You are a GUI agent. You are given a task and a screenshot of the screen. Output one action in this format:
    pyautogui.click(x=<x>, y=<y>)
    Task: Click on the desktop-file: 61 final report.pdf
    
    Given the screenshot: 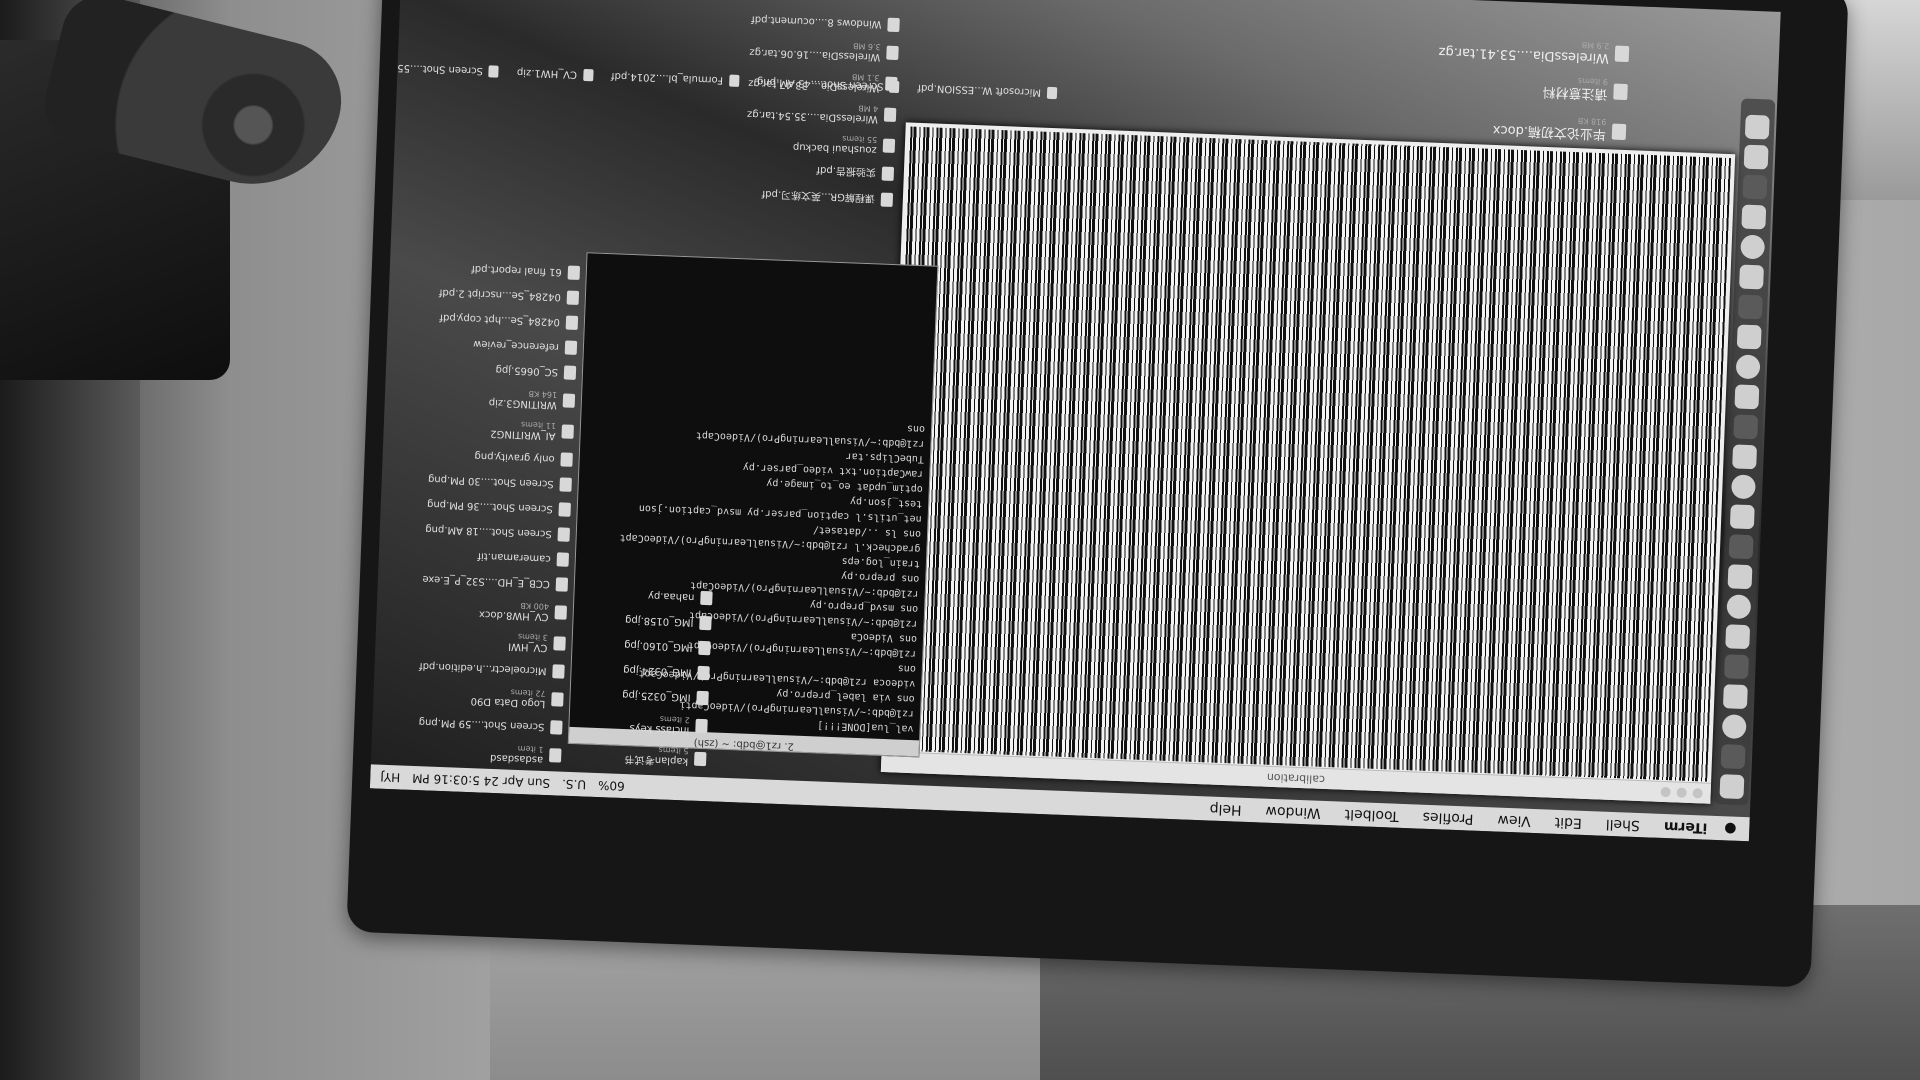 What is the action you would take?
    pyautogui.click(x=507, y=270)
    